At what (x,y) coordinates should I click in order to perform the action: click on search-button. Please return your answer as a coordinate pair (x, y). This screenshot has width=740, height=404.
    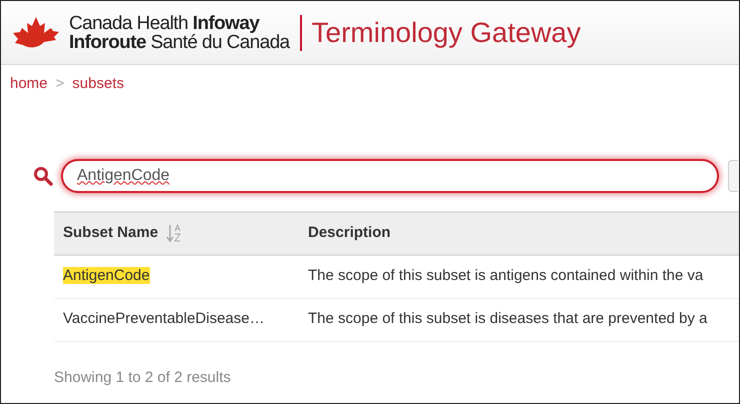
    Looking at the image, I should click on (733, 176).